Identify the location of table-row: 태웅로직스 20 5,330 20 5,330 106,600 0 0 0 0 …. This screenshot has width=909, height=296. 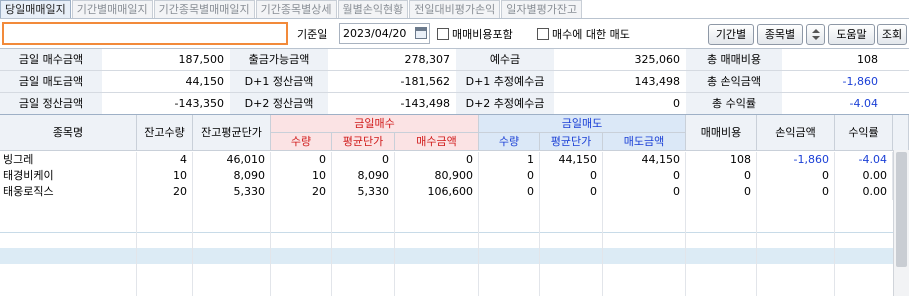
(446, 192).